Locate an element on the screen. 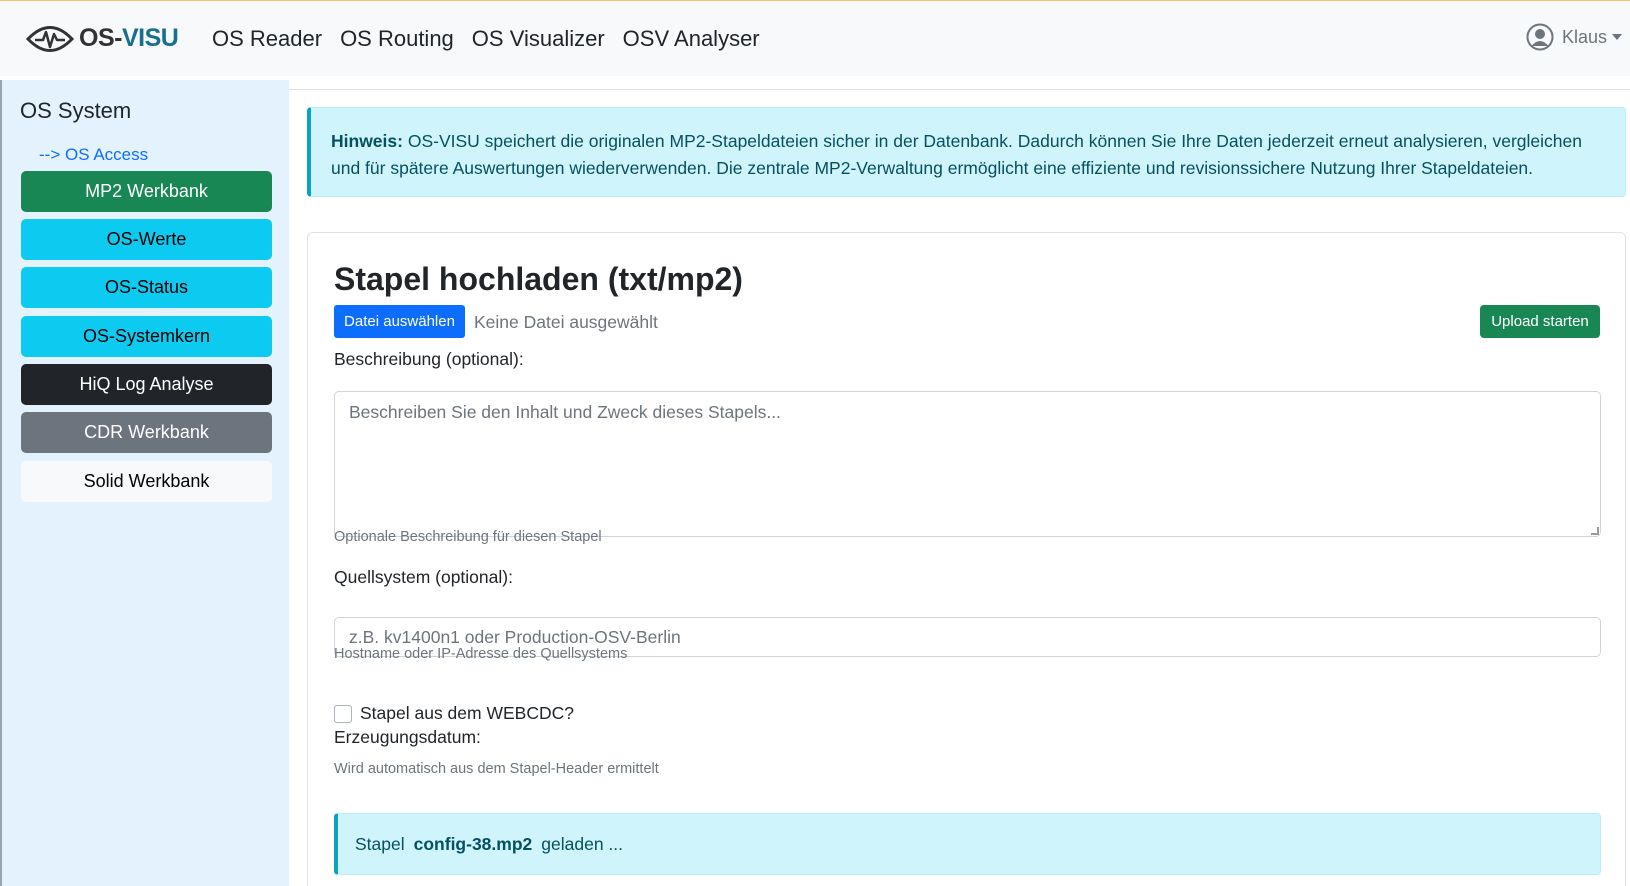 This screenshot has width=1630, height=886. status-prefix: Stapel is located at coordinates (380, 843).